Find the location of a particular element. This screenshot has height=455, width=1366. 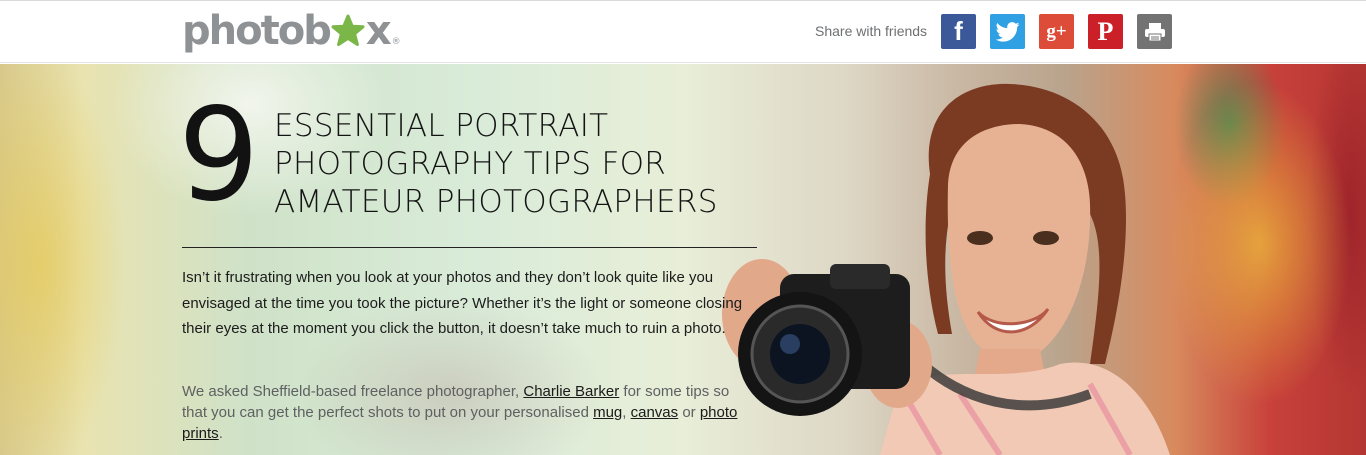

pinterest-icon: P is located at coordinates (1105, 31).